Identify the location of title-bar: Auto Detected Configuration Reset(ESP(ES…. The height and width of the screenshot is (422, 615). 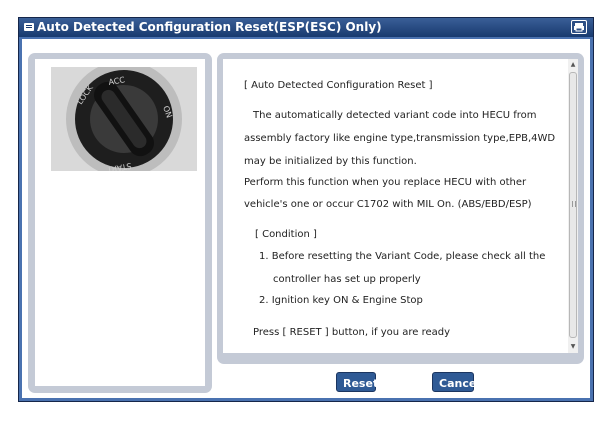
(306, 27).